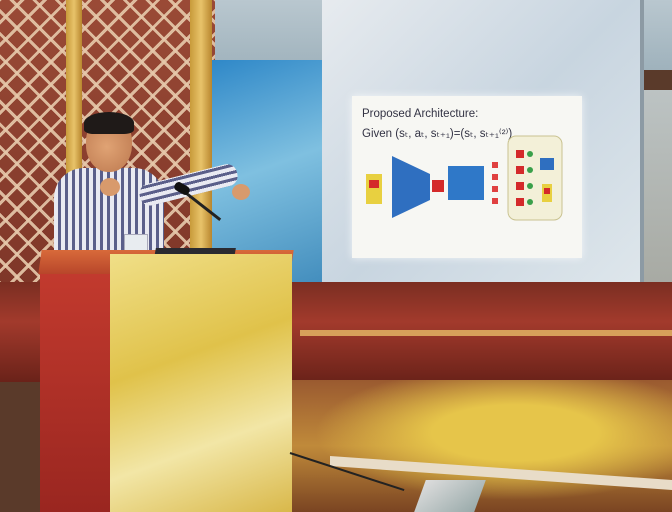 The image size is (672, 512). I want to click on encoder-icon, so click(411, 187).